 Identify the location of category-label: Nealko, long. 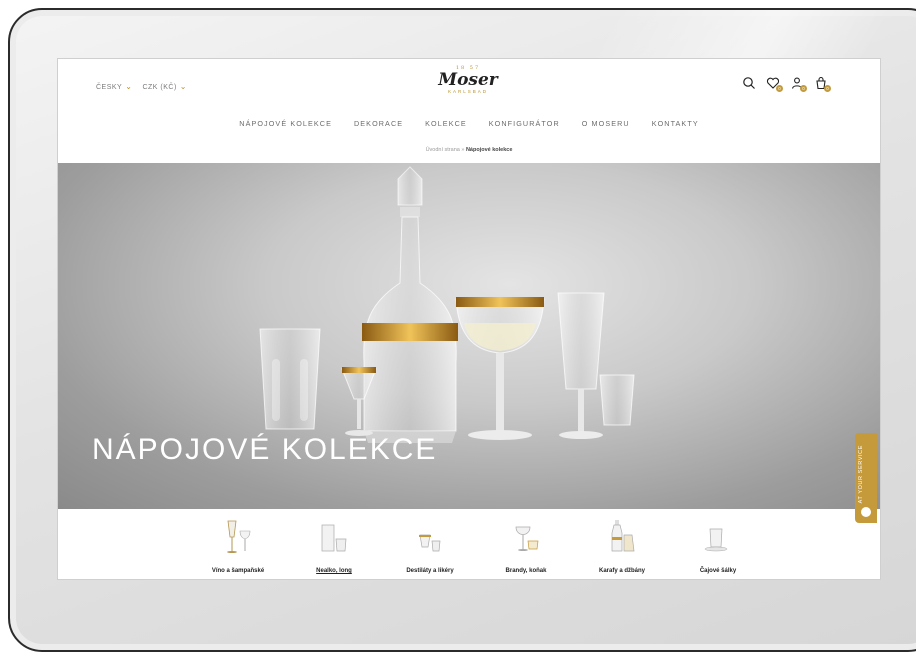
(334, 571).